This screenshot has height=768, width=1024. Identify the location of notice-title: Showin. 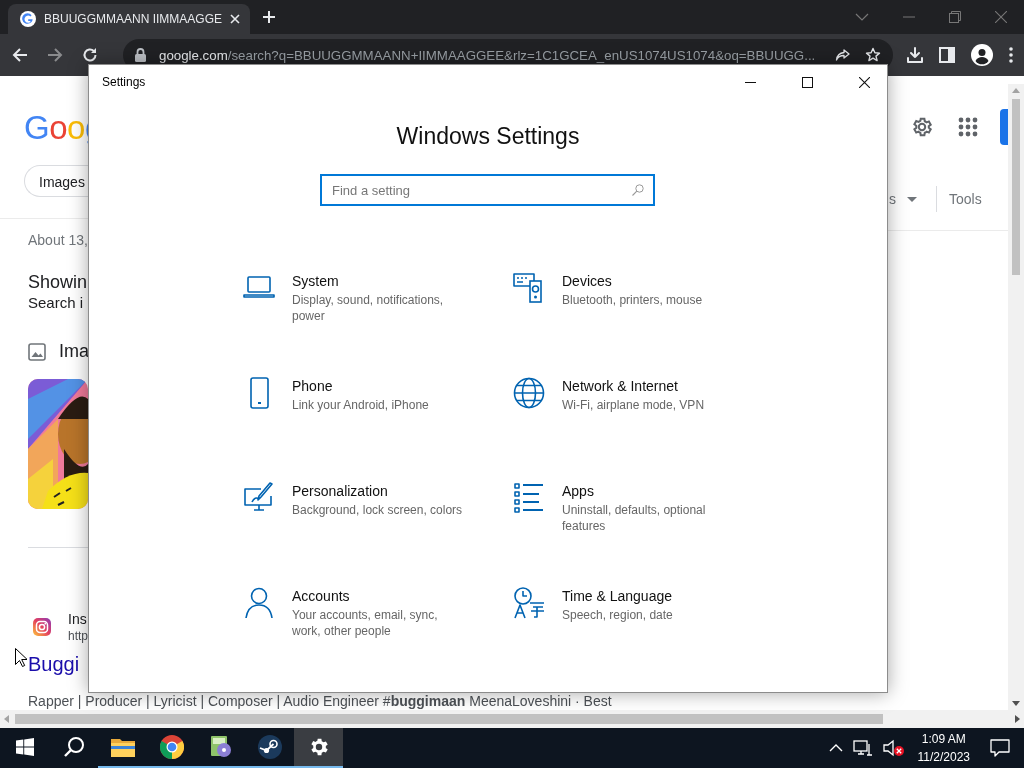
(58, 282).